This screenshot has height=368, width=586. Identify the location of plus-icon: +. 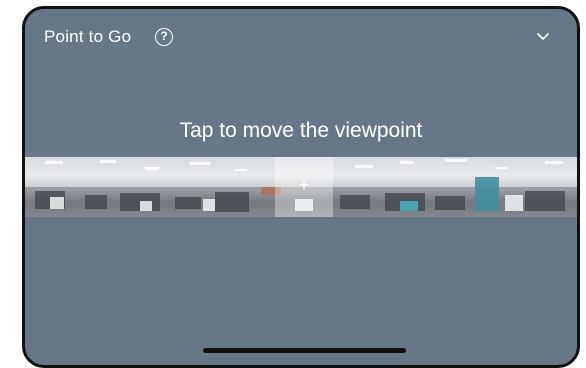
(304, 185).